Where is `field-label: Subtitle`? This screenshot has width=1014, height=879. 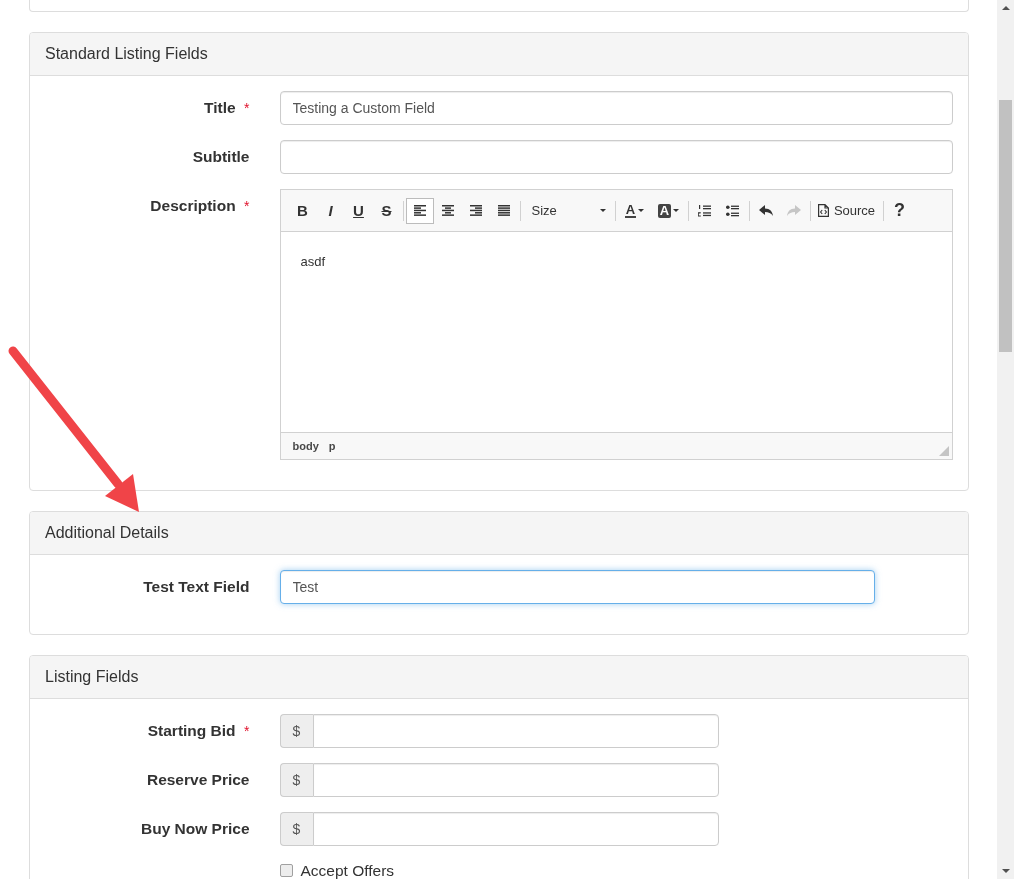 field-label: Subtitle is located at coordinates (221, 156).